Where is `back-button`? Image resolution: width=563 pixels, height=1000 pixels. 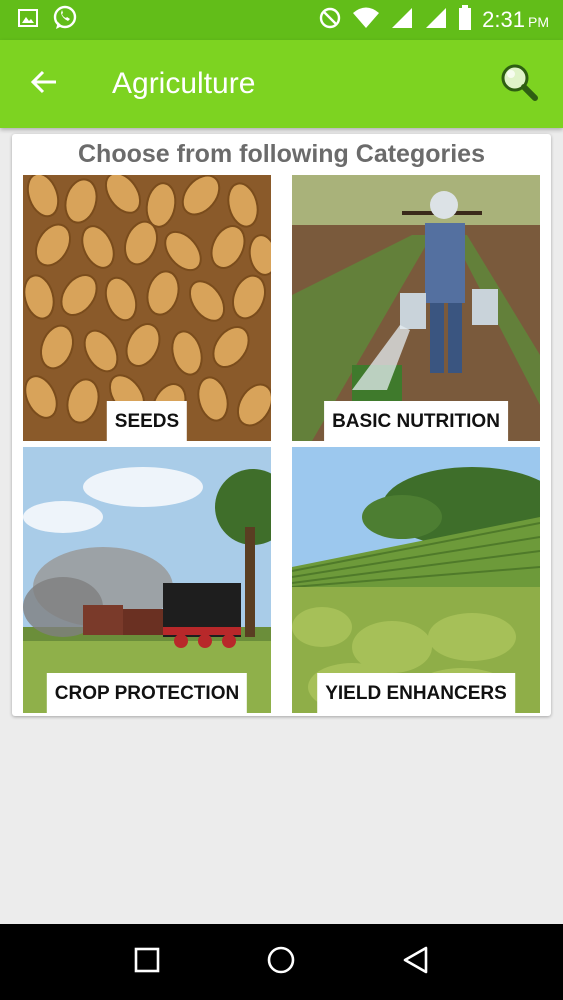 back-button is located at coordinates (44, 84).